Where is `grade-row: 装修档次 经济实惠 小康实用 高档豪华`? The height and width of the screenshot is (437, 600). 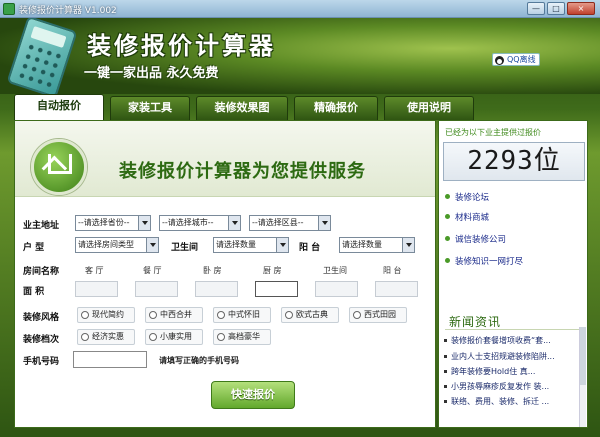 grade-row: 装修档次 经济实惠 小康实用 高档豪华 is located at coordinates (225, 338).